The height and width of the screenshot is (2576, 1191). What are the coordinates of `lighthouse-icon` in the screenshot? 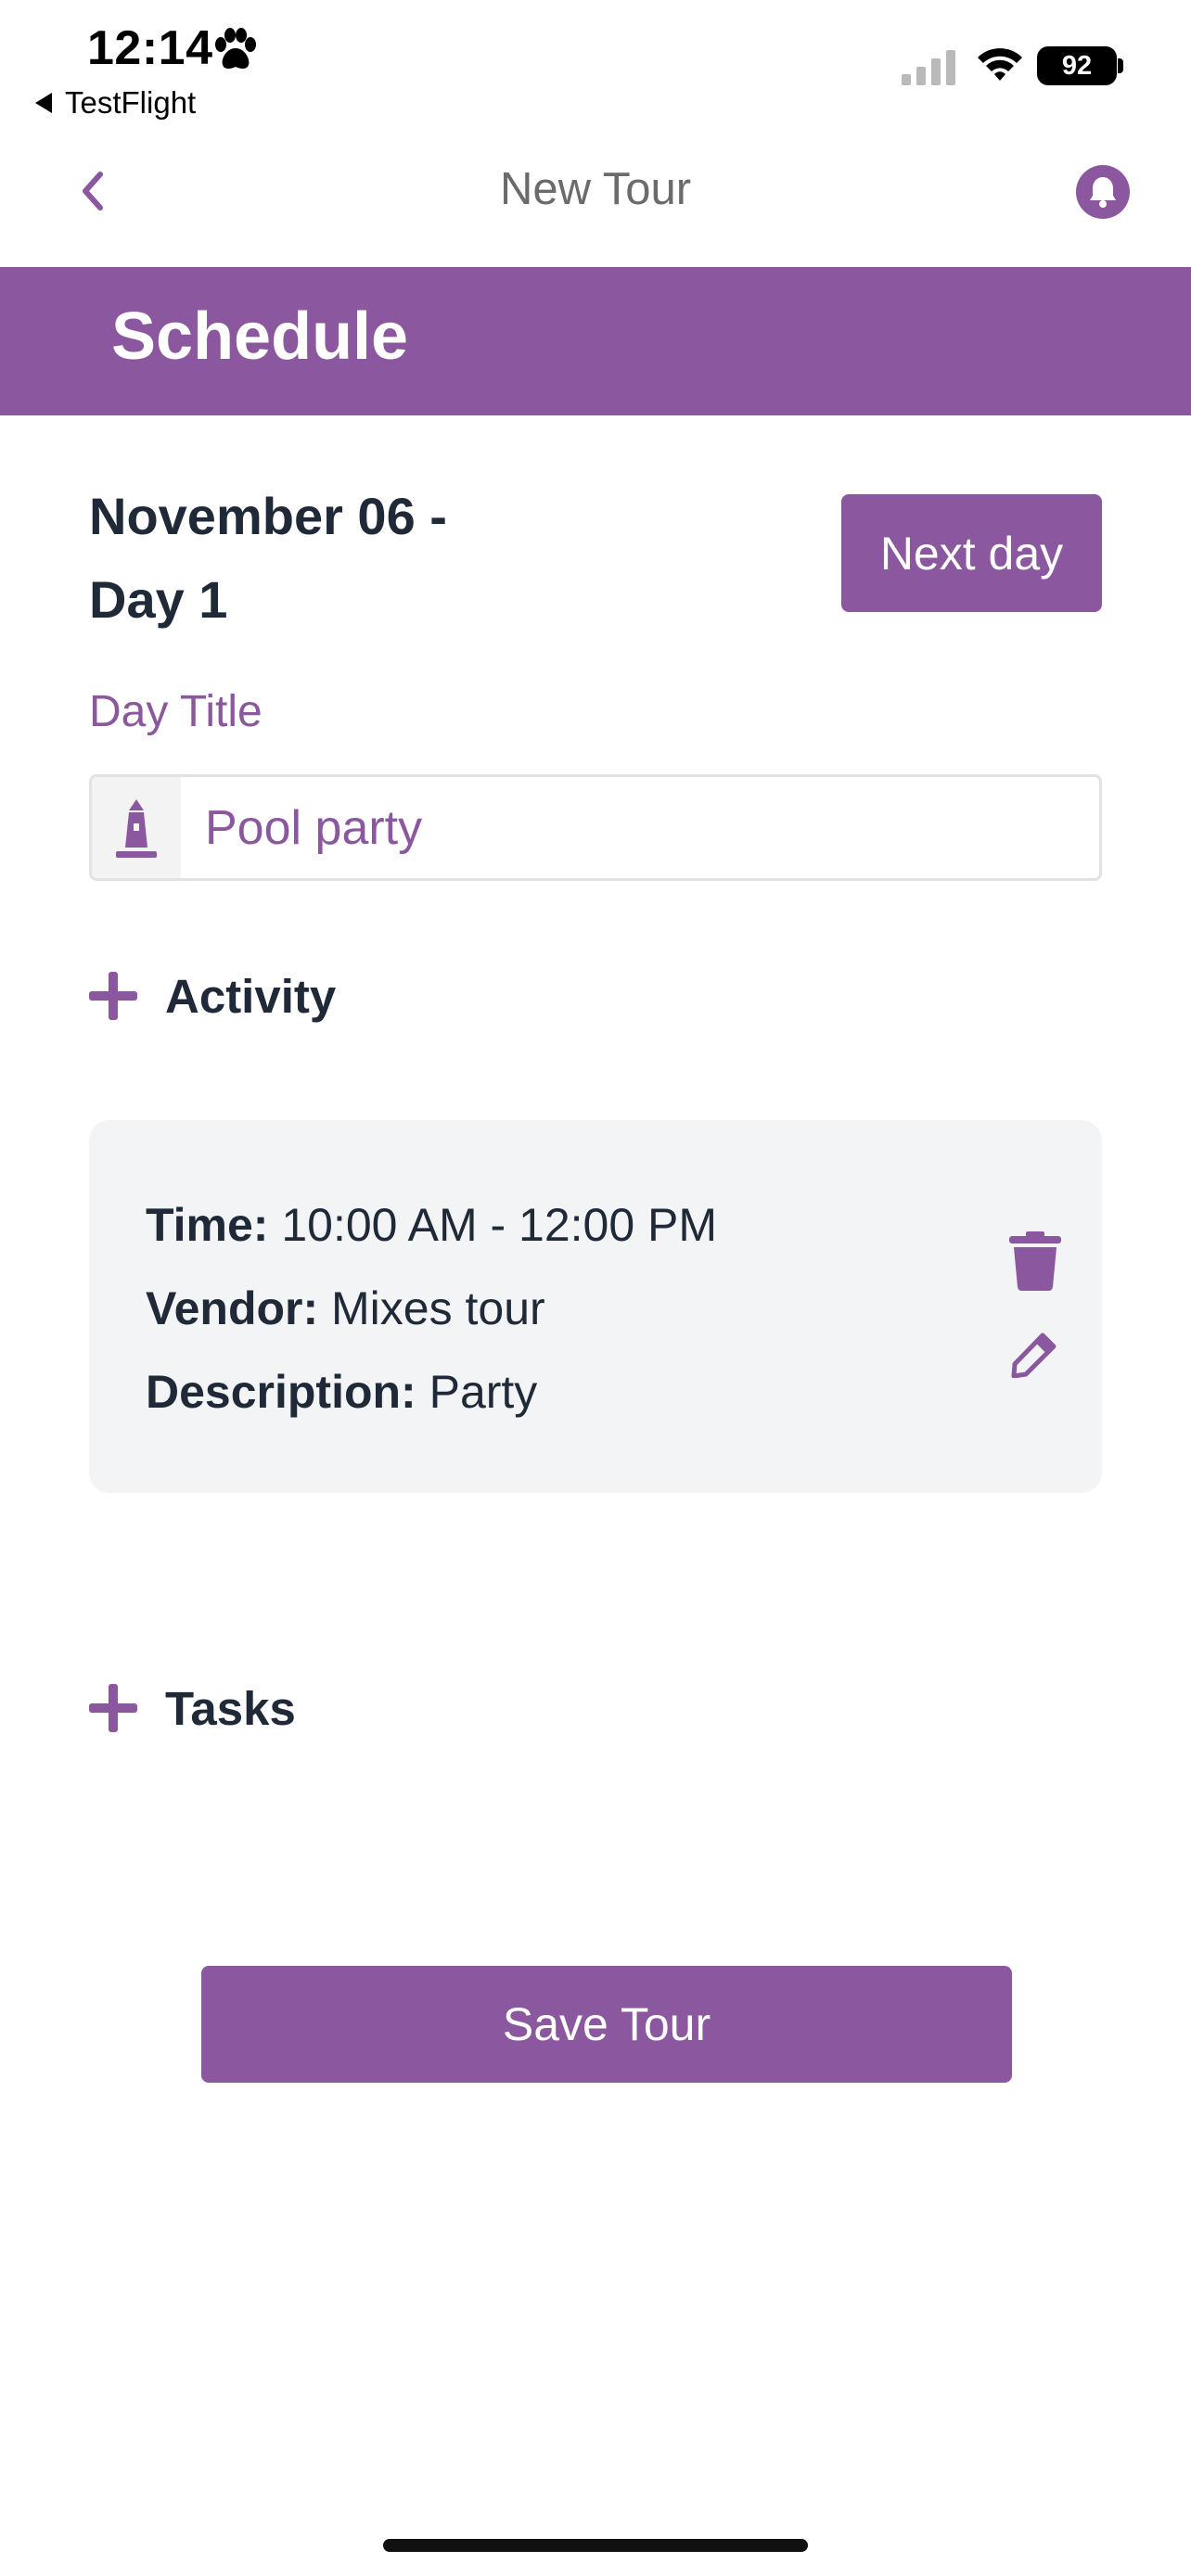 It's located at (136, 828).